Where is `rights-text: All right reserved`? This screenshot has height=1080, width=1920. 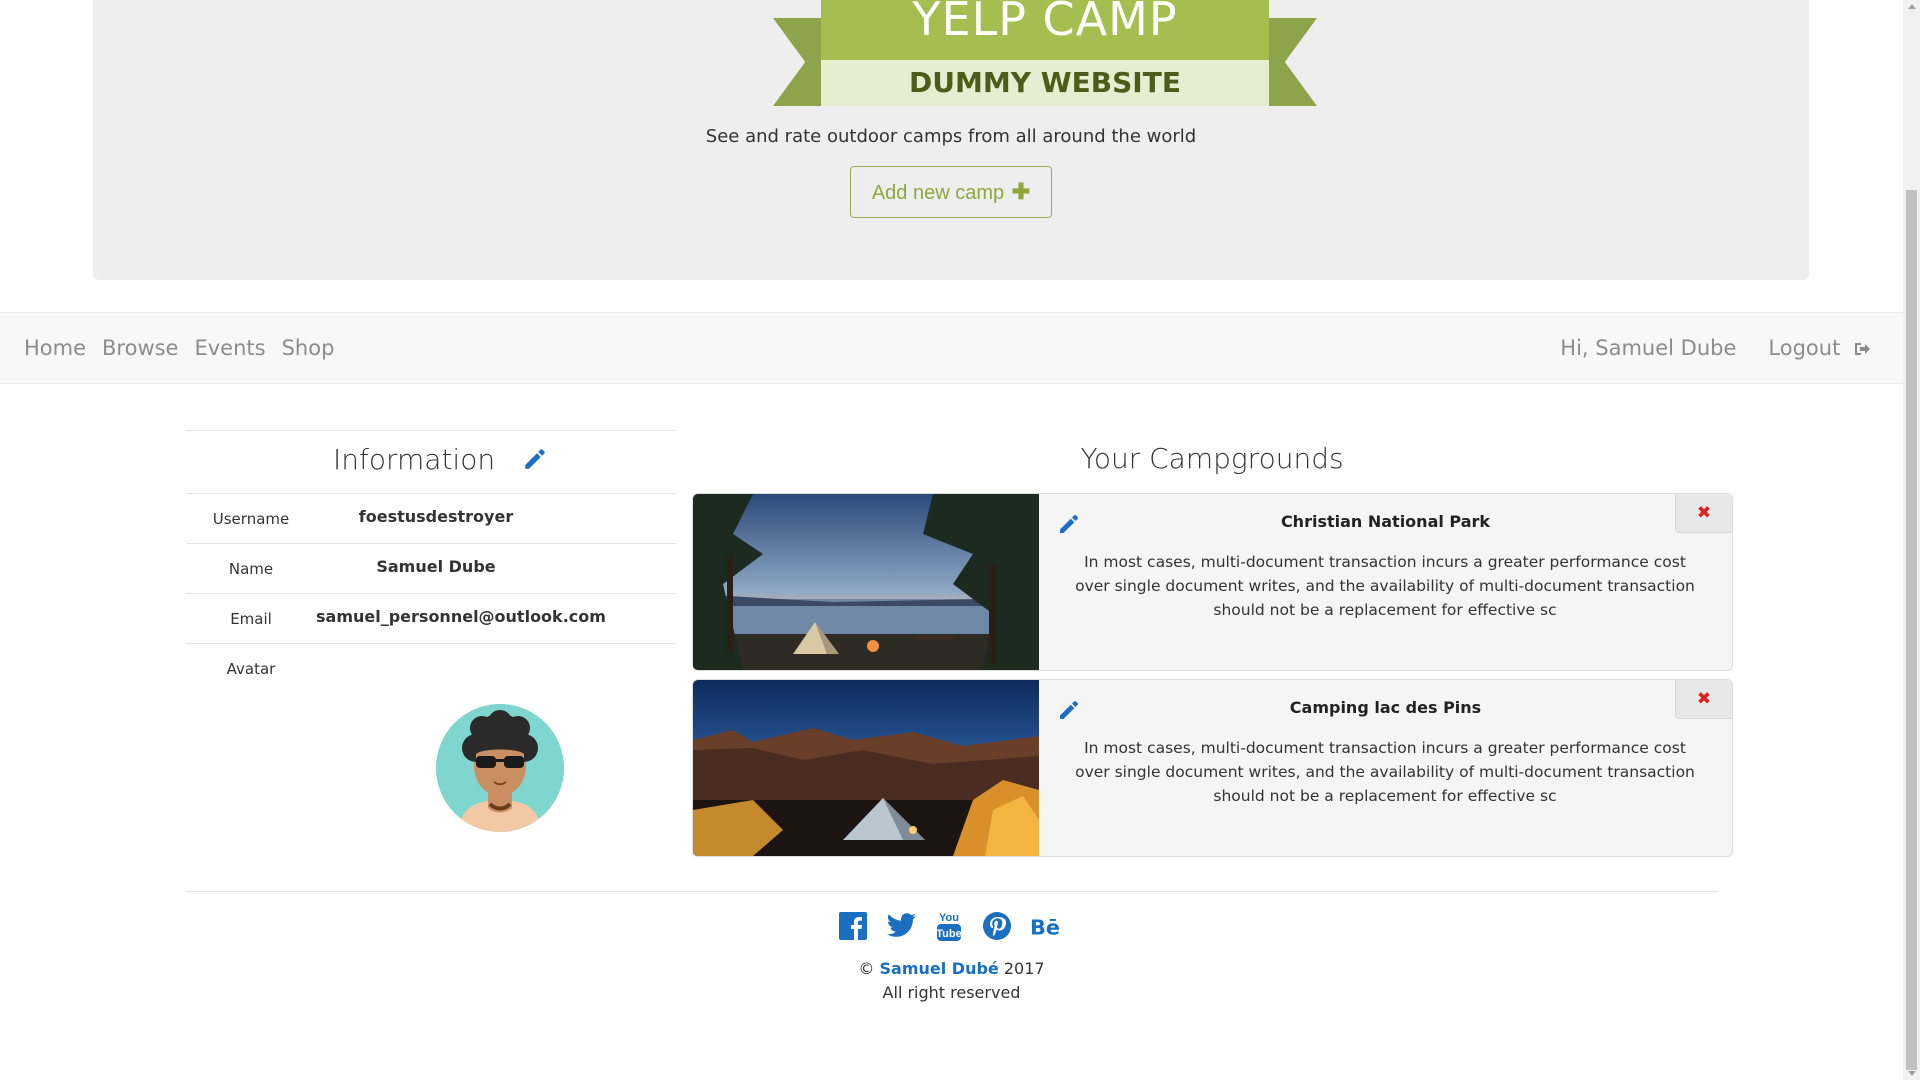
rights-text: All right reserved is located at coordinates (951, 992).